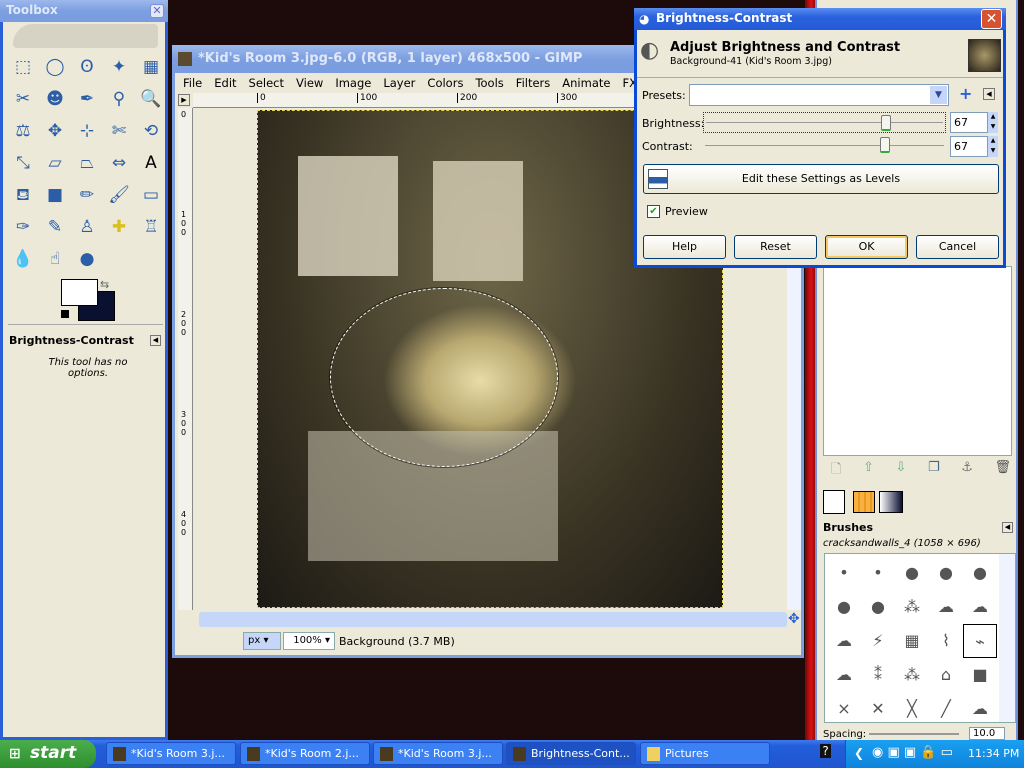 The height and width of the screenshot is (768, 1024). What do you see at coordinates (23, 259) in the screenshot?
I see `blur-tool-icon: 💧` at bounding box center [23, 259].